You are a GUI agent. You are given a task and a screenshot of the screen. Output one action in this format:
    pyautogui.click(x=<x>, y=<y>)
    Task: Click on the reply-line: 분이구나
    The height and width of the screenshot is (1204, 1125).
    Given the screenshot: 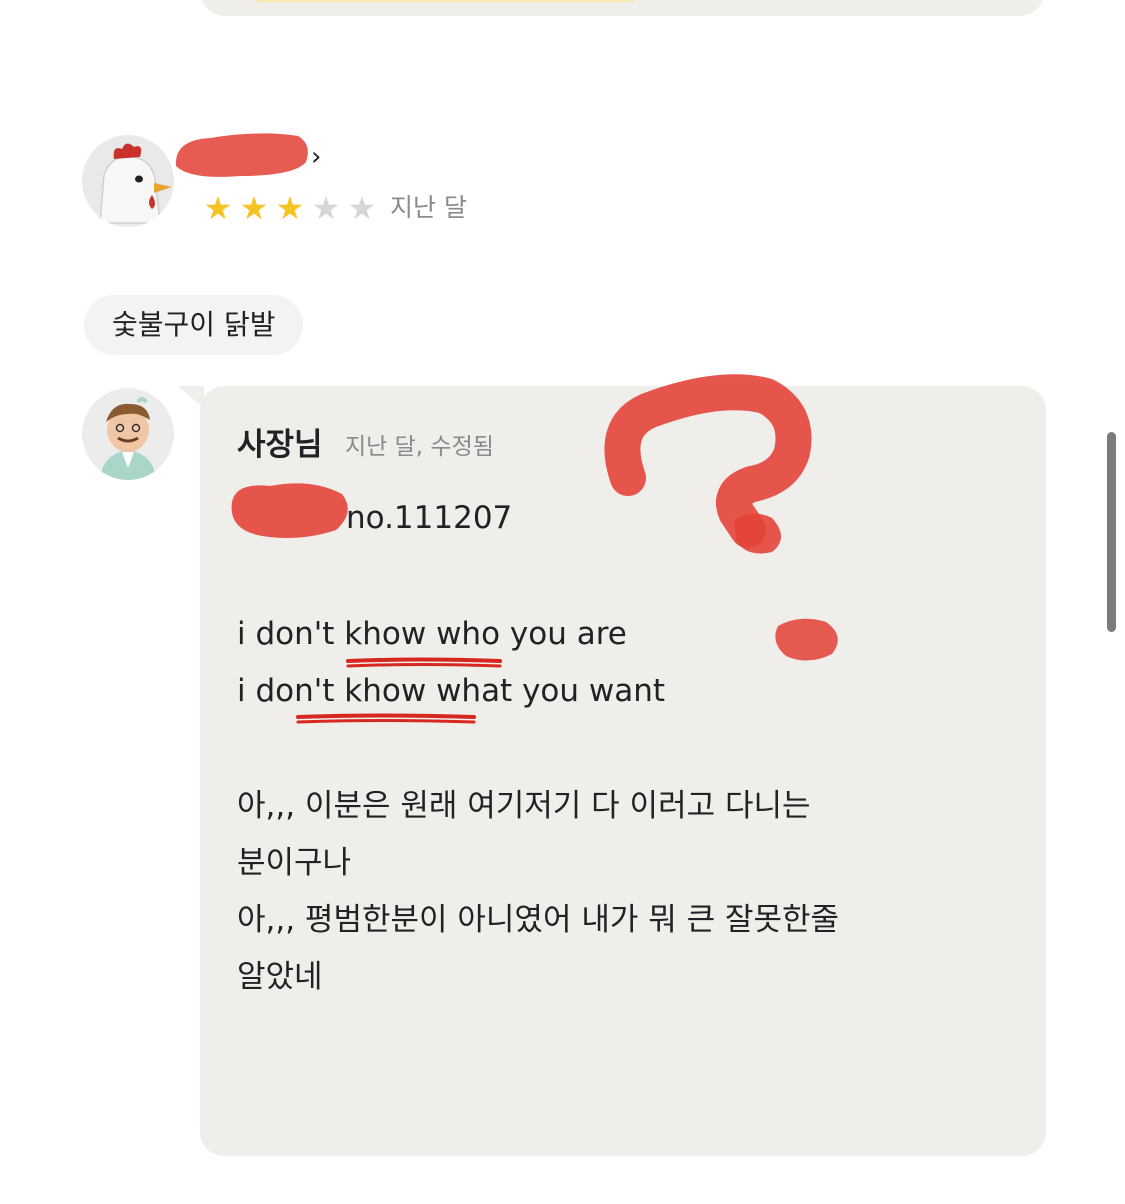 What is the action you would take?
    pyautogui.click(x=294, y=863)
    